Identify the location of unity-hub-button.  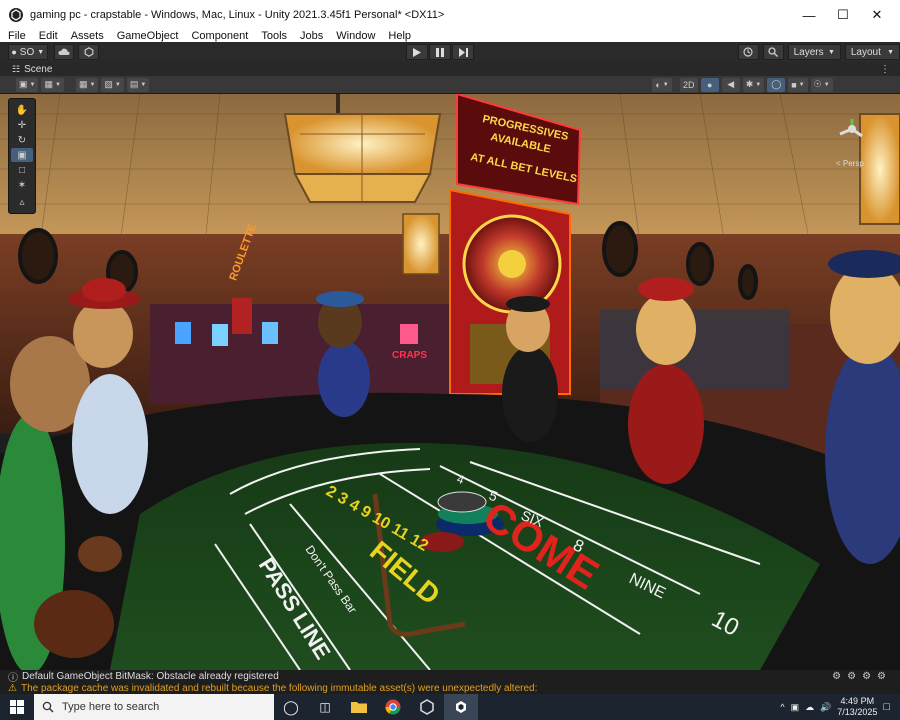
(427, 707).